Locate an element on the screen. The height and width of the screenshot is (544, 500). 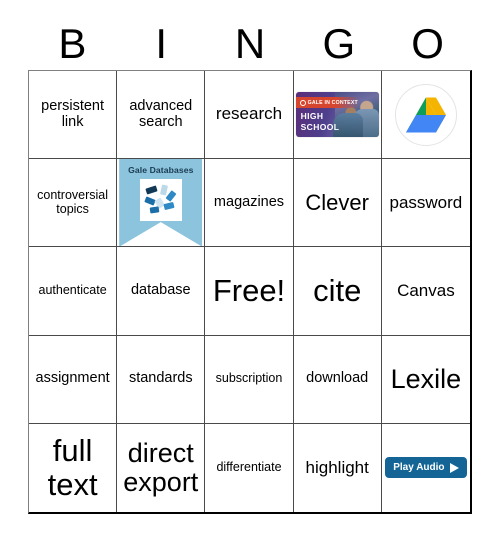
bingo-cell-label: database is located at coordinates (160, 290).